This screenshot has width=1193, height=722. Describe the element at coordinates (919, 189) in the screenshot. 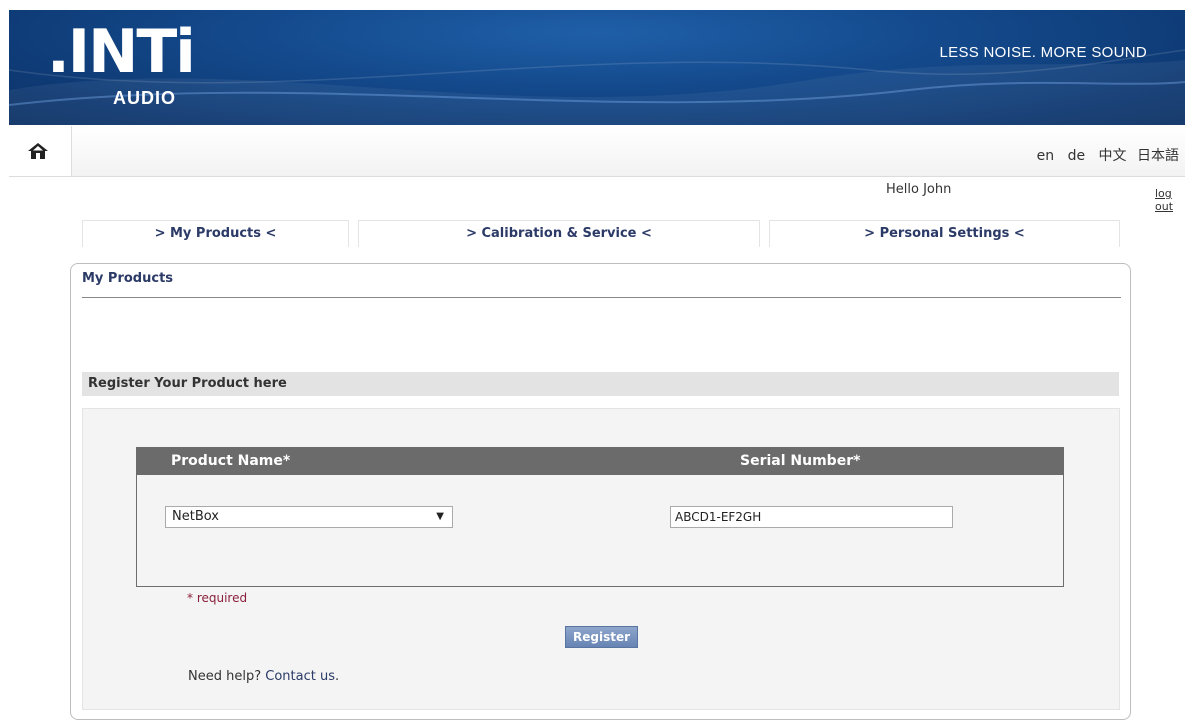

I see `user-greeting: Hello John` at that location.